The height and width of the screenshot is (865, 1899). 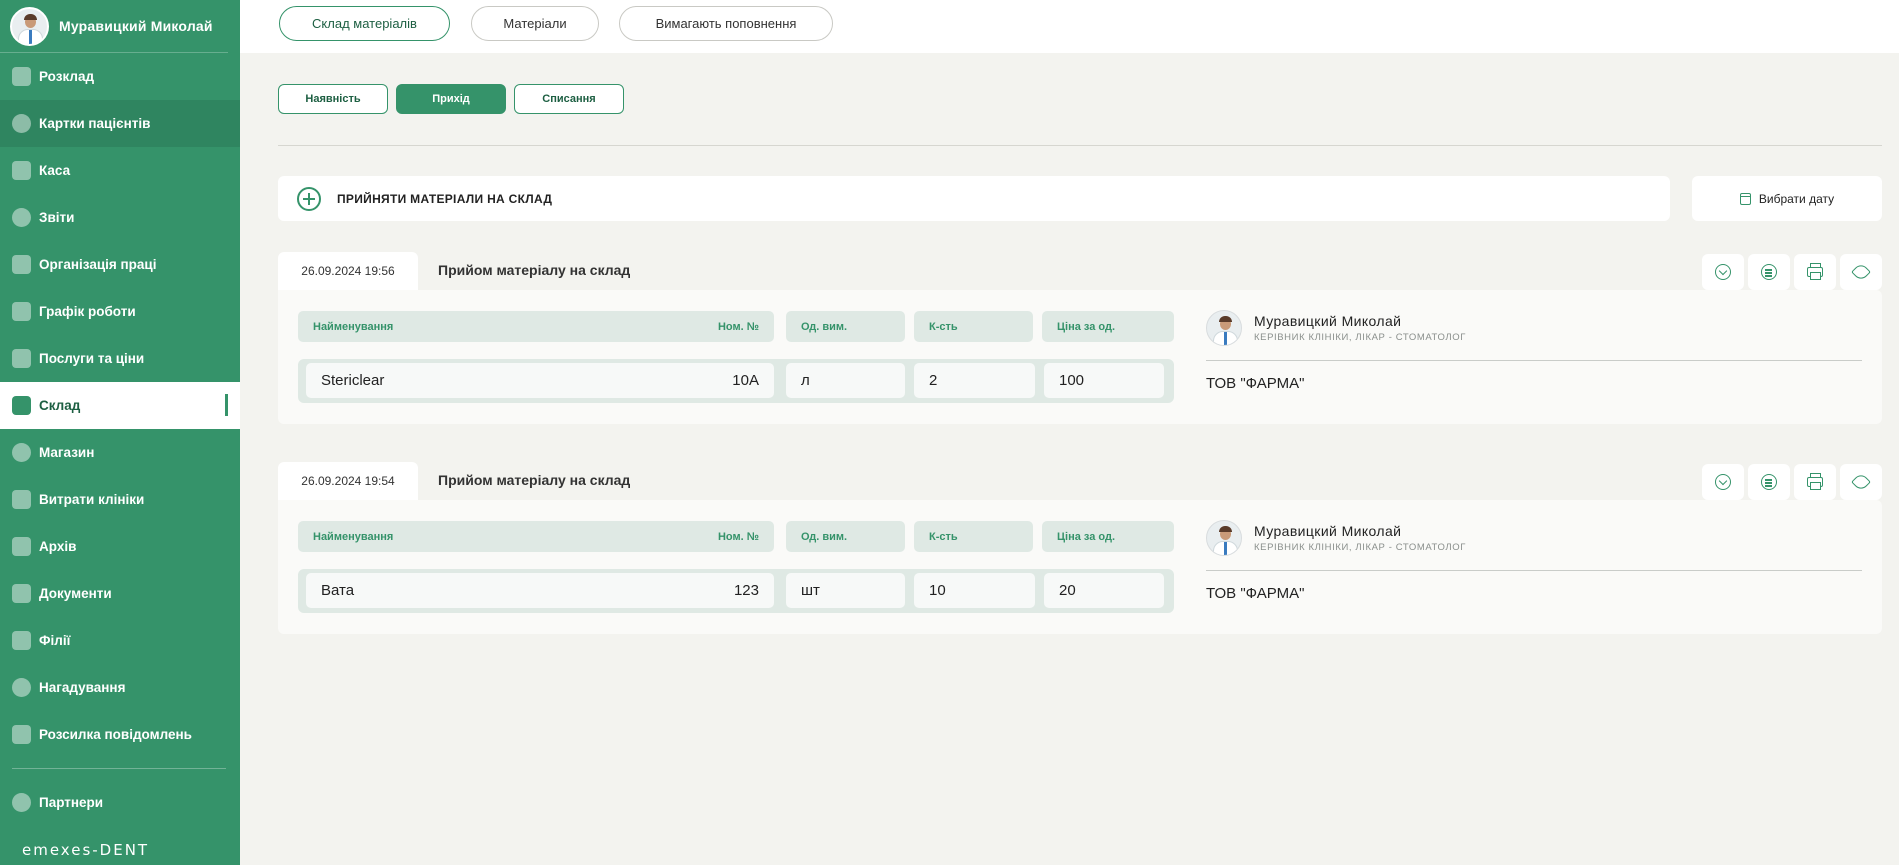 What do you see at coordinates (736, 381) in the screenshot?
I see `table-row: Stericlear 10A л 2 100` at bounding box center [736, 381].